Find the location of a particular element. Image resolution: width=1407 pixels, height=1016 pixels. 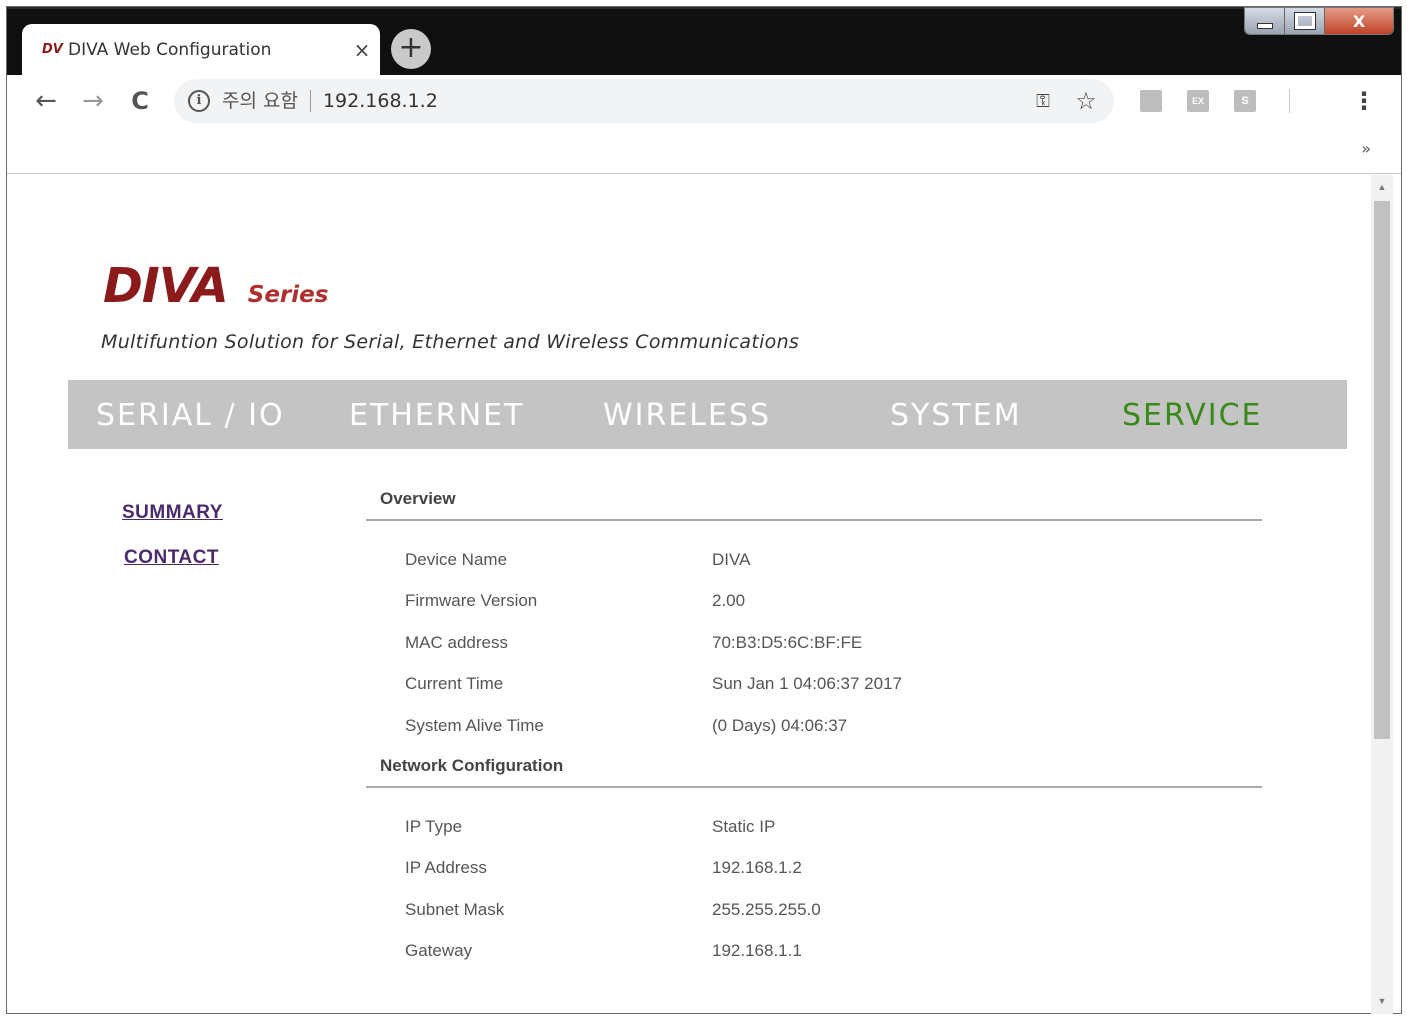

nav-ethernet: ETHERNET is located at coordinates (436, 415).